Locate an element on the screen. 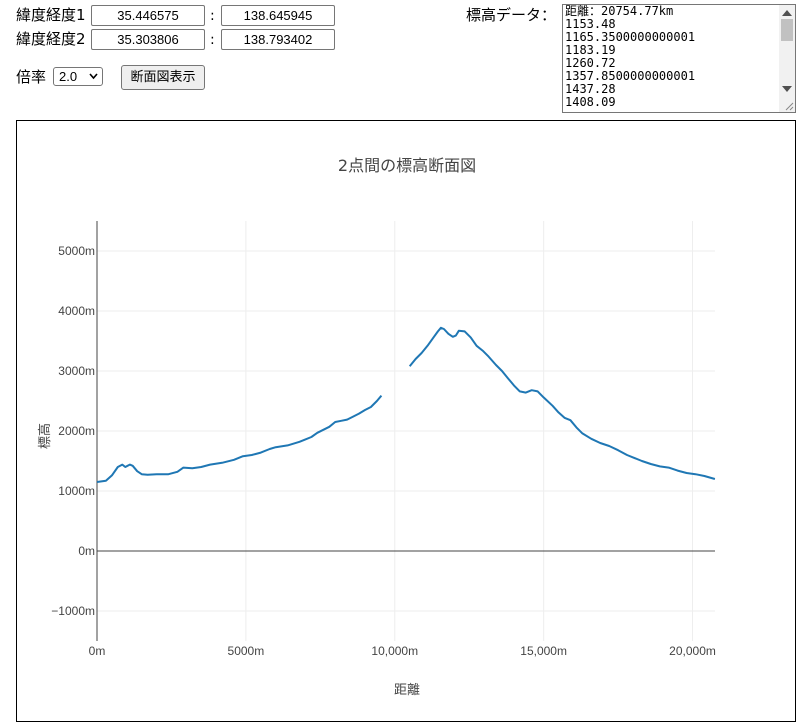 This screenshot has width=802, height=726. show-profile-button: 断面図表示 is located at coordinates (163, 77).